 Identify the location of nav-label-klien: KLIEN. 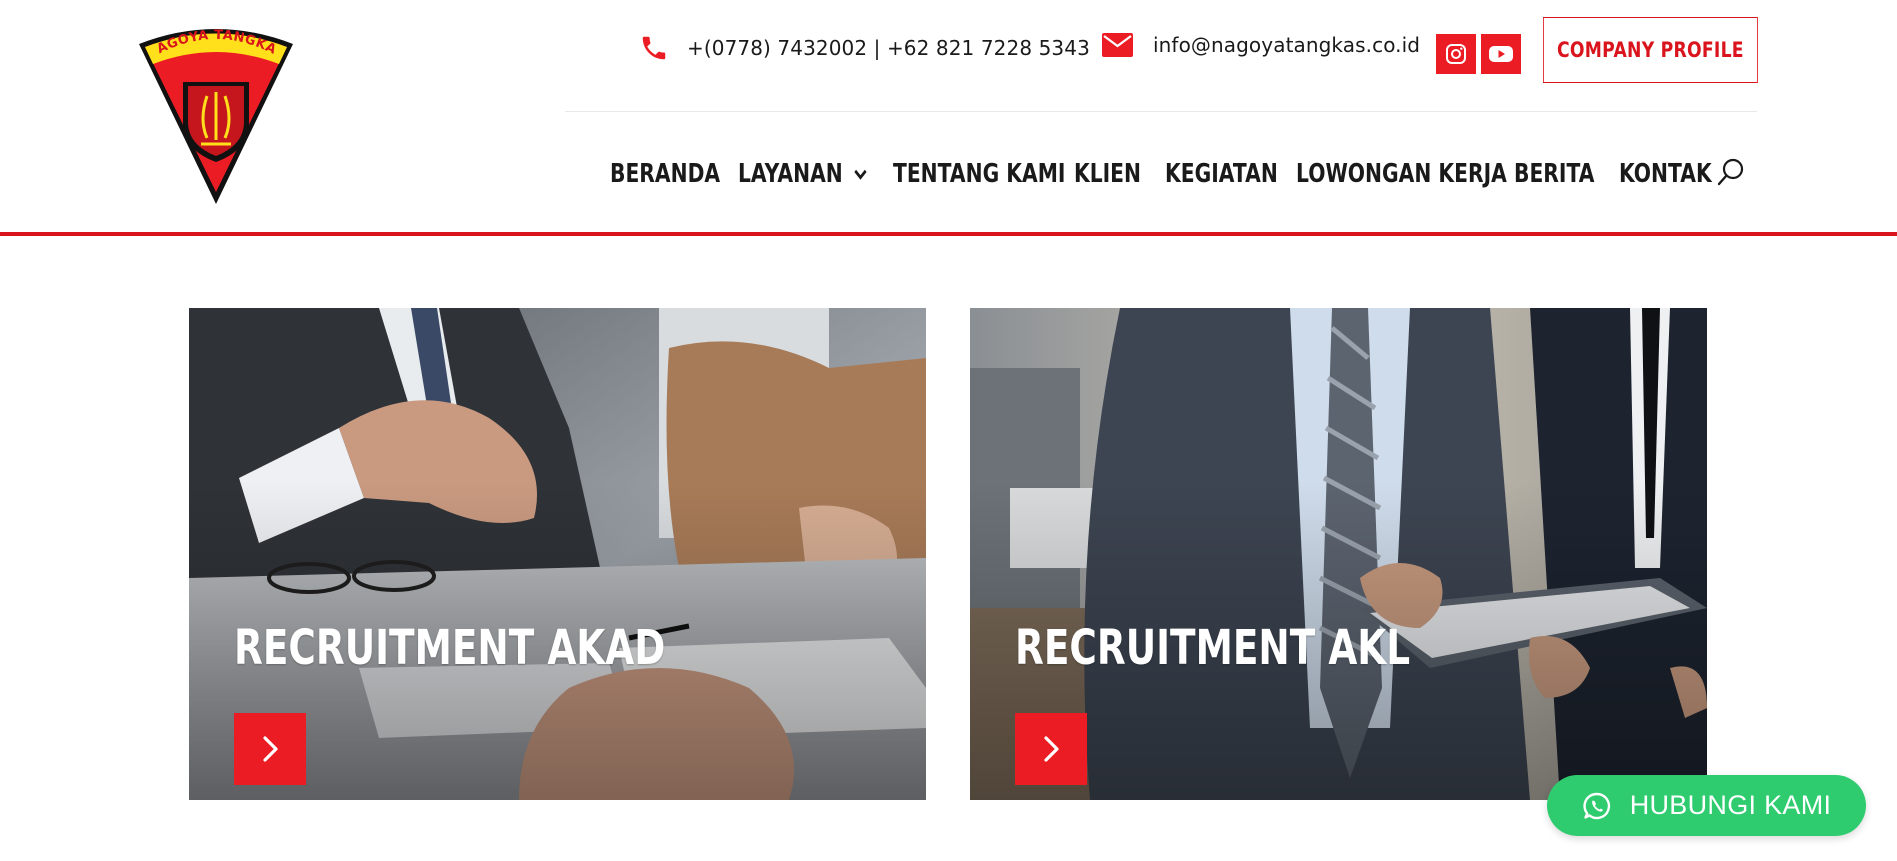
(1108, 174).